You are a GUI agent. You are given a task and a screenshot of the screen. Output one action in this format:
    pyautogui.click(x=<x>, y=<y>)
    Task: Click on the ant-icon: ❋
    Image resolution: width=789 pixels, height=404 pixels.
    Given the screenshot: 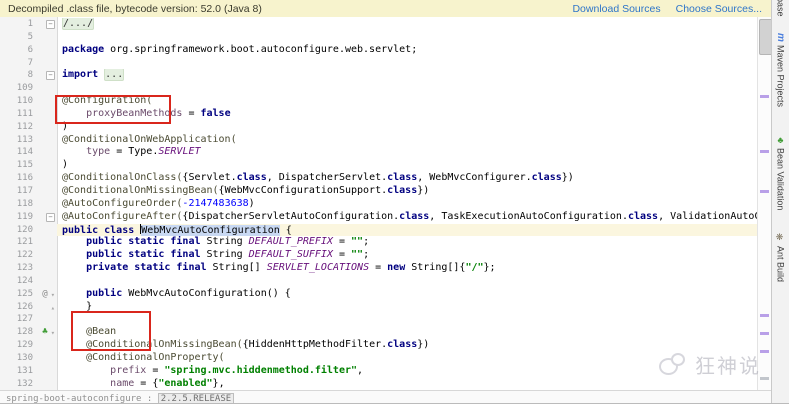 What is the action you would take?
    pyautogui.click(x=780, y=238)
    